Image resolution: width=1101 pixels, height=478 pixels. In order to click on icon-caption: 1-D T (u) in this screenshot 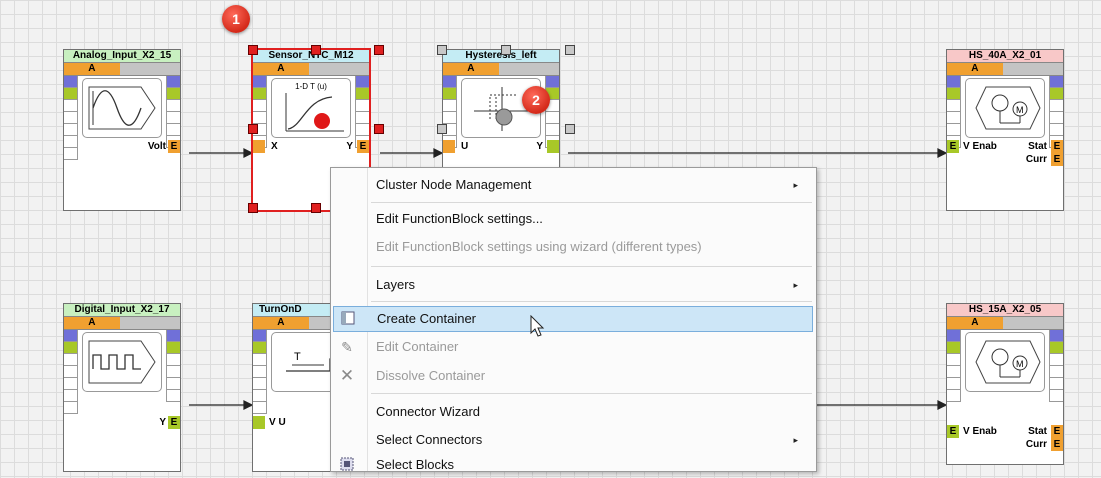, I will do `click(311, 86)`.